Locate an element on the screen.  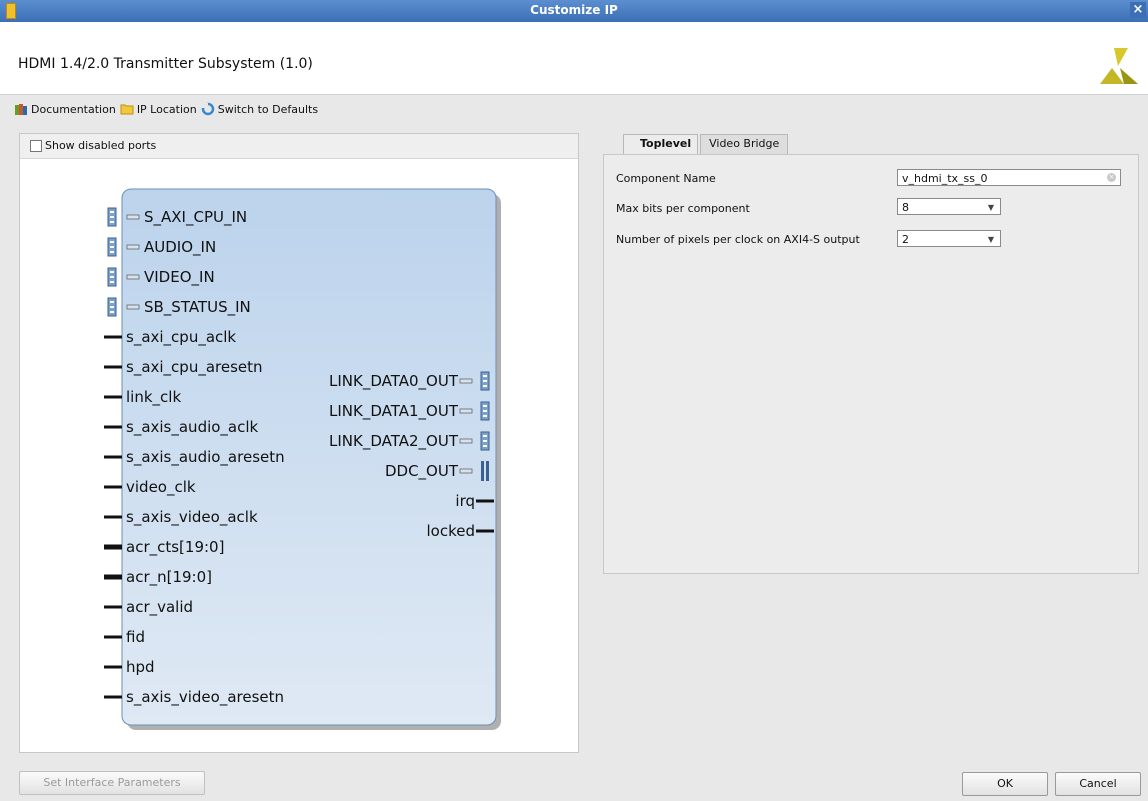
left-port-label: VIDEO_IN is located at coordinates (179, 277).